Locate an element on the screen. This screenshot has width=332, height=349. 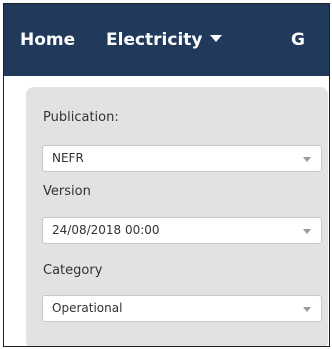
version-select: 24/08/2018 00:00 is located at coordinates (182, 230).